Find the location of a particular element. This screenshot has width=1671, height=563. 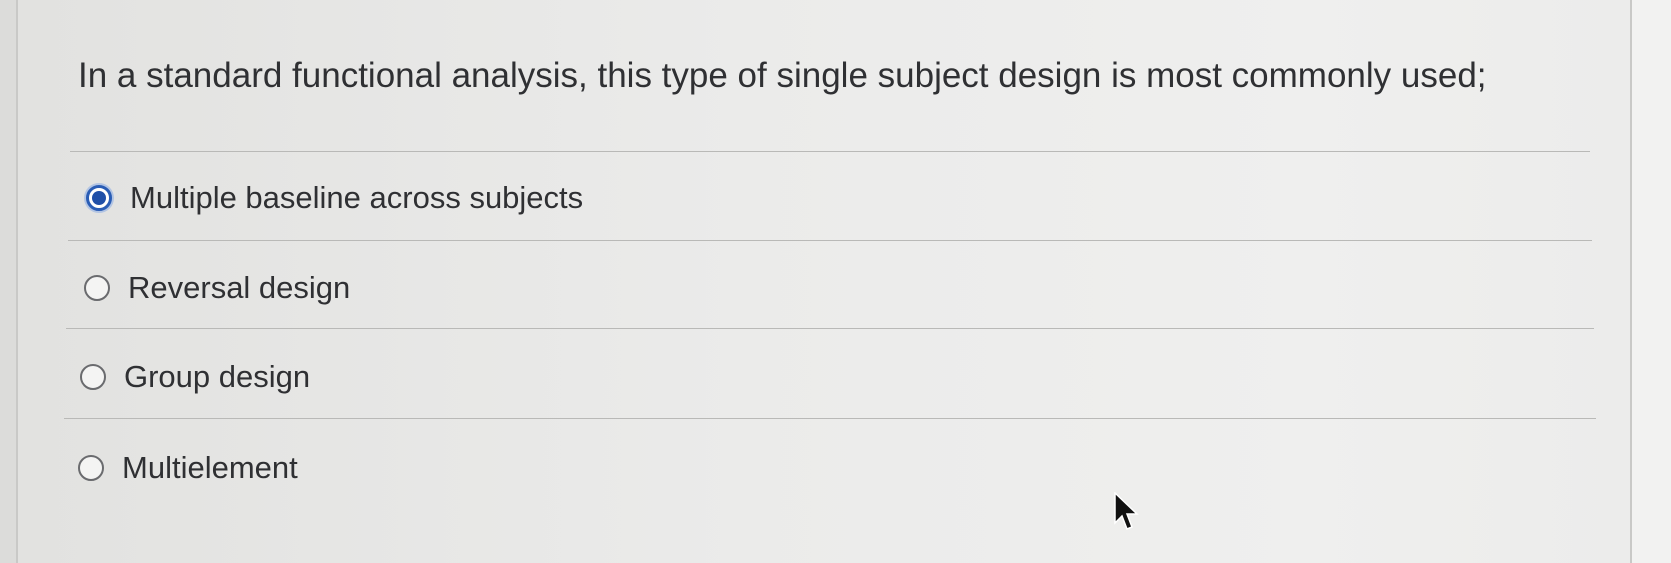

option-label: Reversal design is located at coordinates (239, 287).